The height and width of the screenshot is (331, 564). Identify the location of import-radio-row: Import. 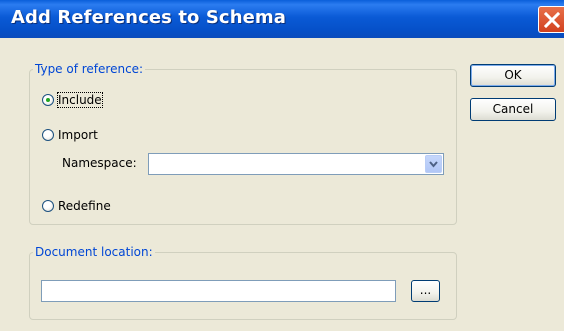
(70, 135).